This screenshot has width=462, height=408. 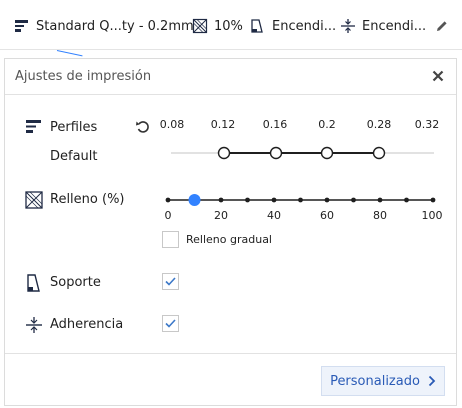 I want to click on infill-tick: 0, so click(x=168, y=215).